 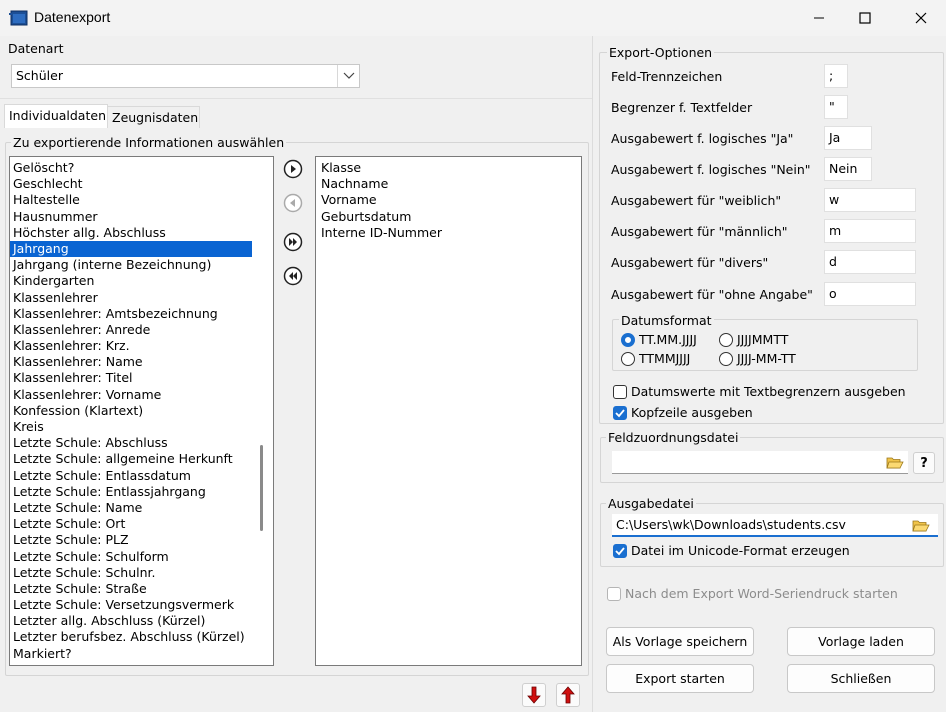 I want to click on date-format-tt-mm-jjjj: TT.MM.JJJJ, so click(x=659, y=339).